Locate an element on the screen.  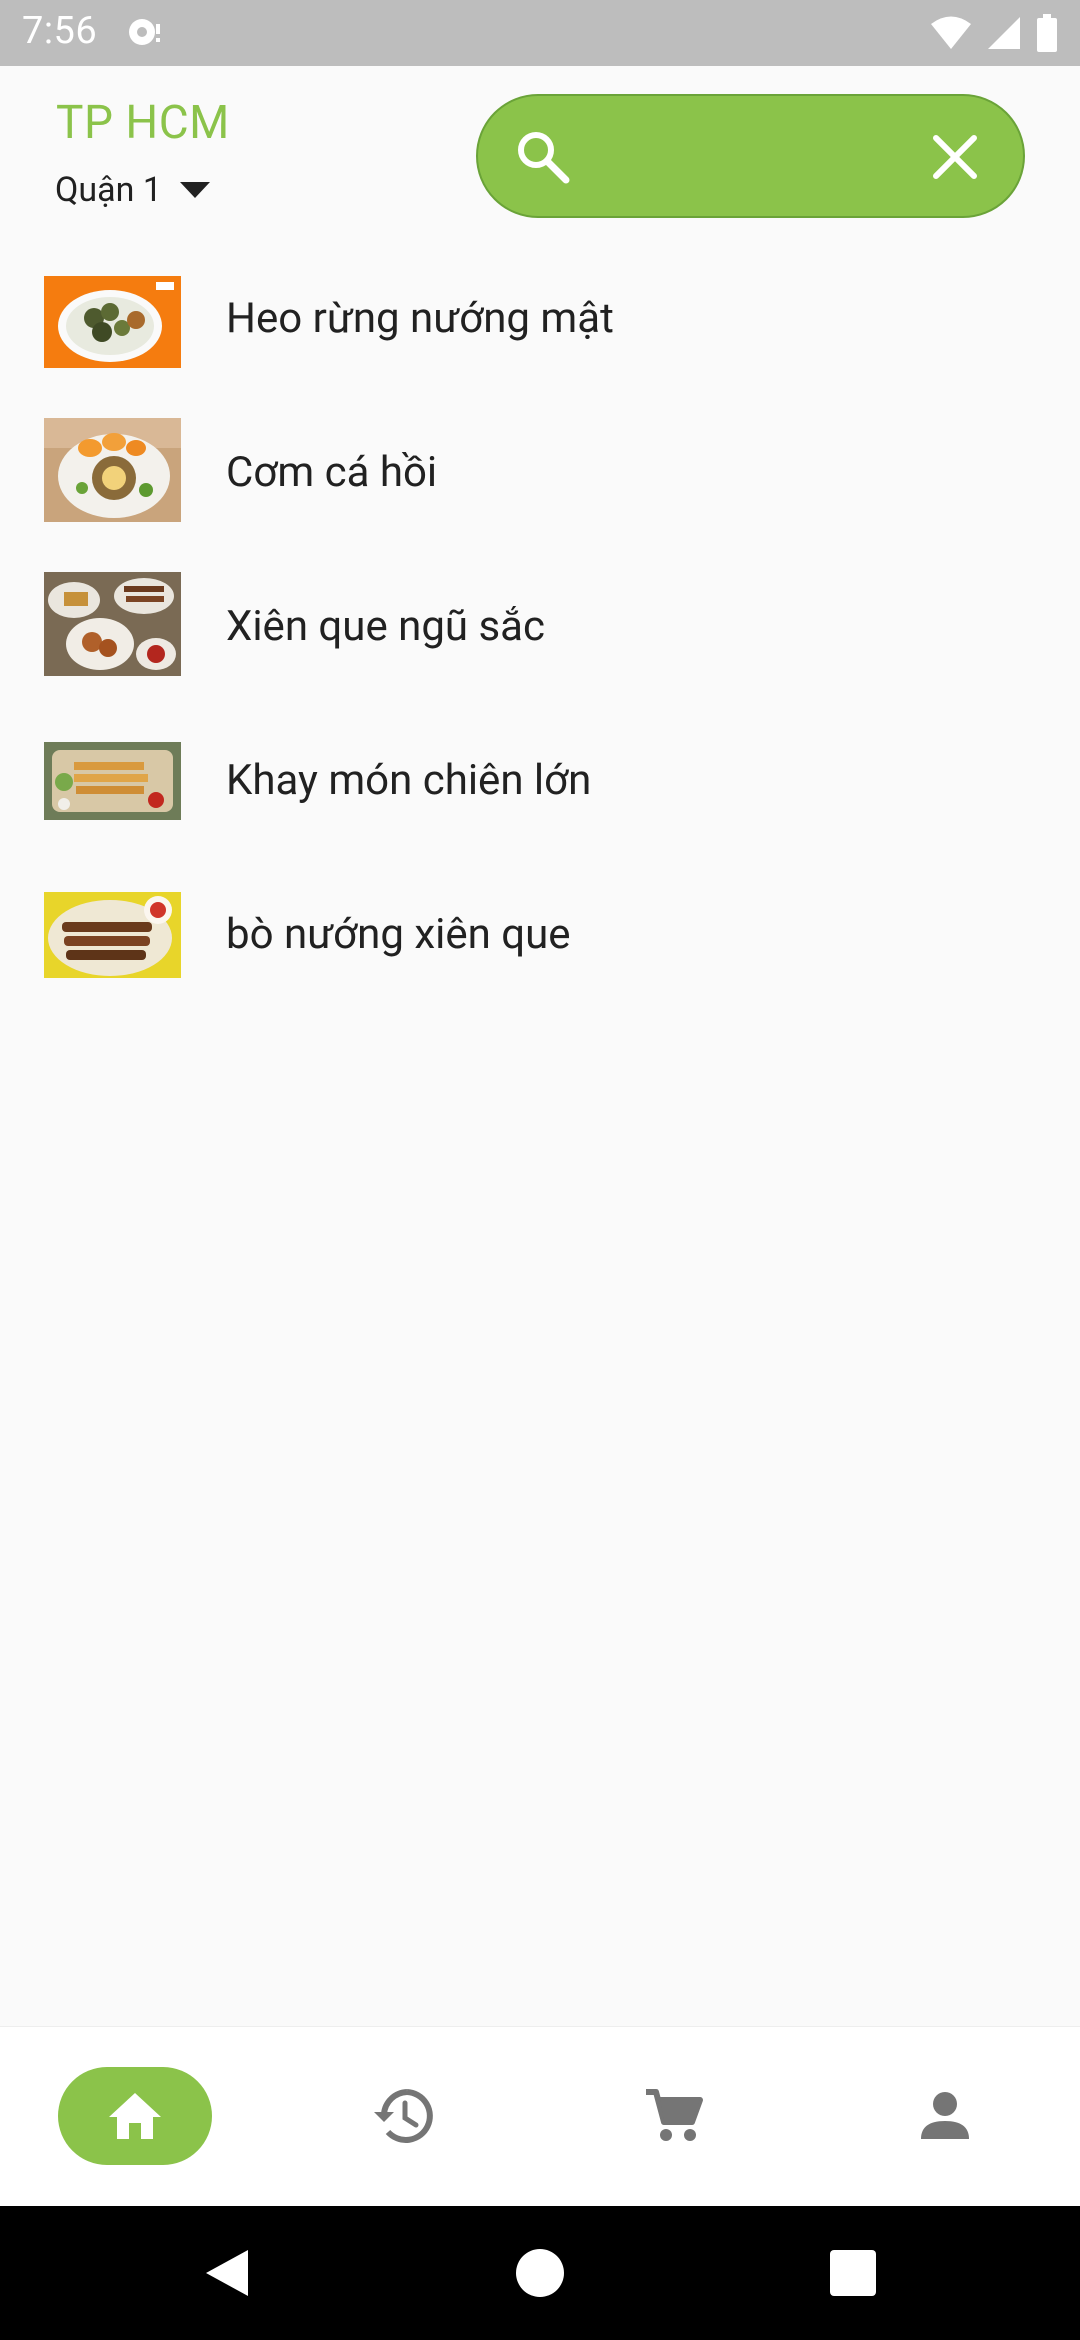
search-bar is located at coordinates (750, 156).